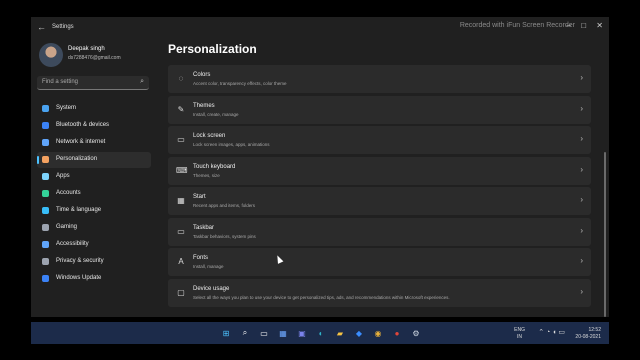 The width and height of the screenshot is (640, 360). I want to click on windows-start-icon: ⊞, so click(226, 333).